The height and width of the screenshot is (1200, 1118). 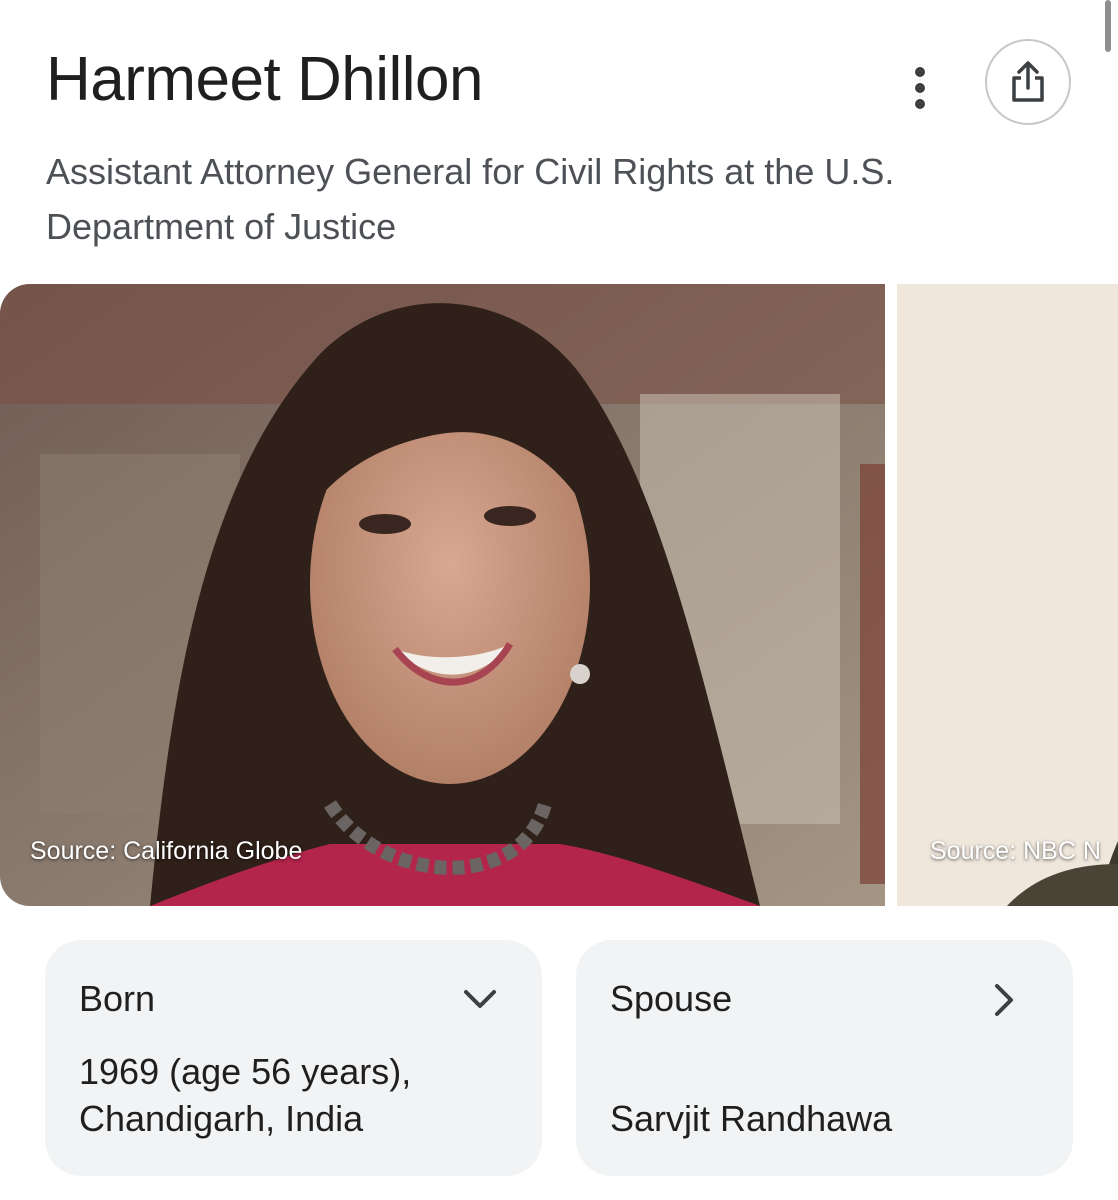 I want to click on share-button, so click(x=1028, y=82).